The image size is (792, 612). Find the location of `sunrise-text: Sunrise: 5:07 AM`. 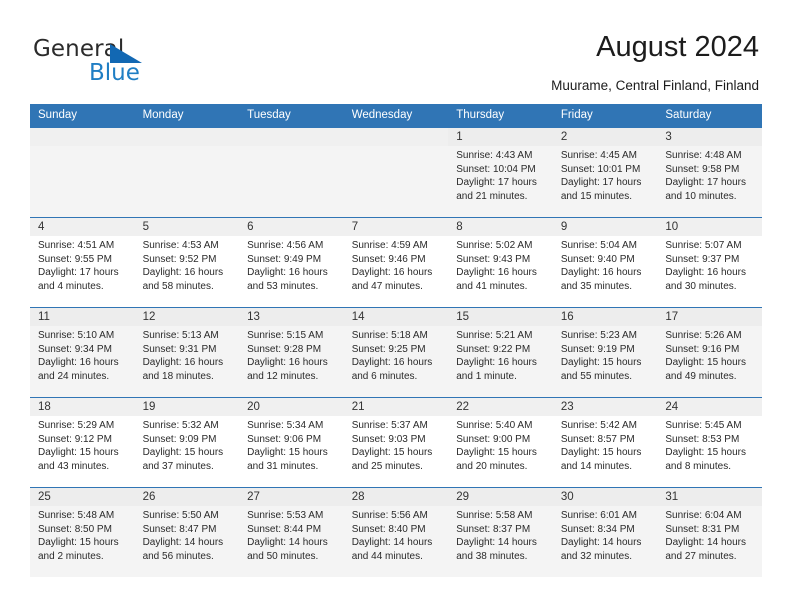

sunrise-text: Sunrise: 5:07 AM is located at coordinates (703, 245).